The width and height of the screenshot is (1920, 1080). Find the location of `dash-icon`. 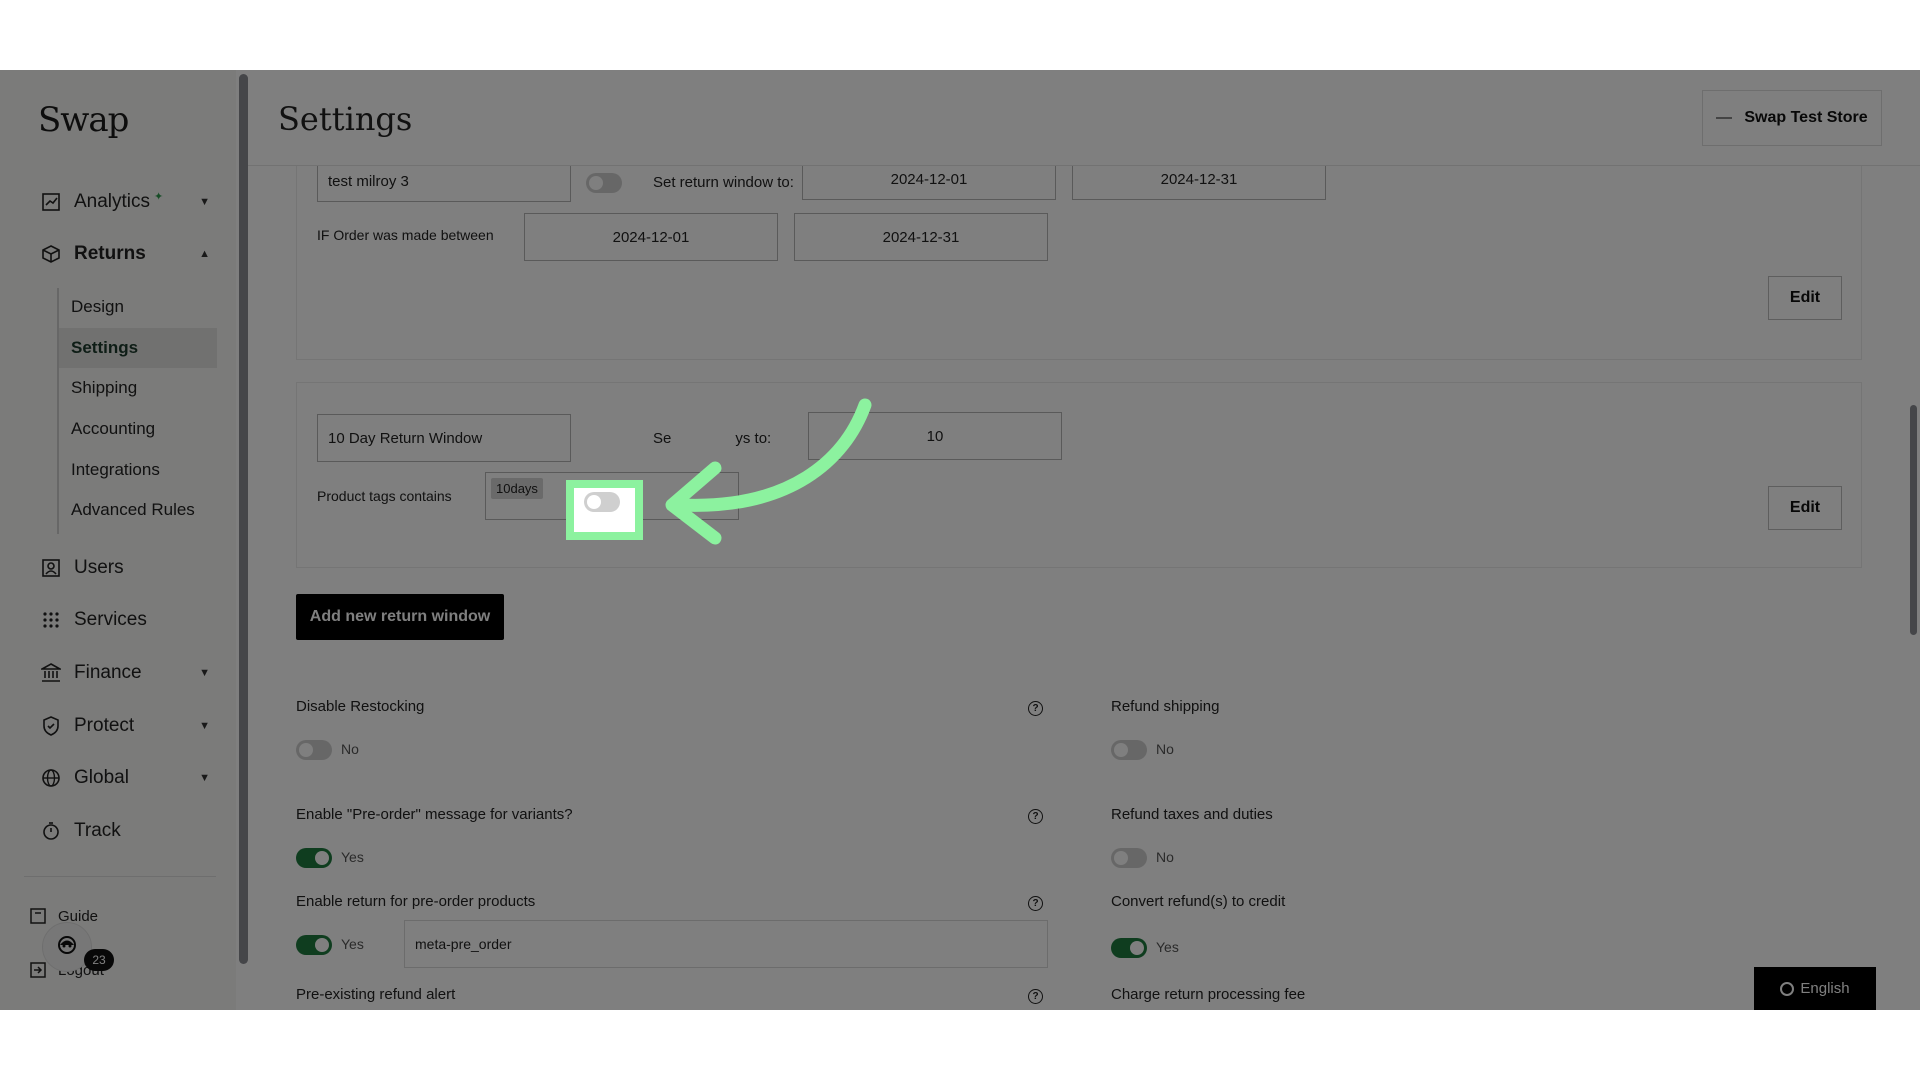

dash-icon is located at coordinates (1724, 118).